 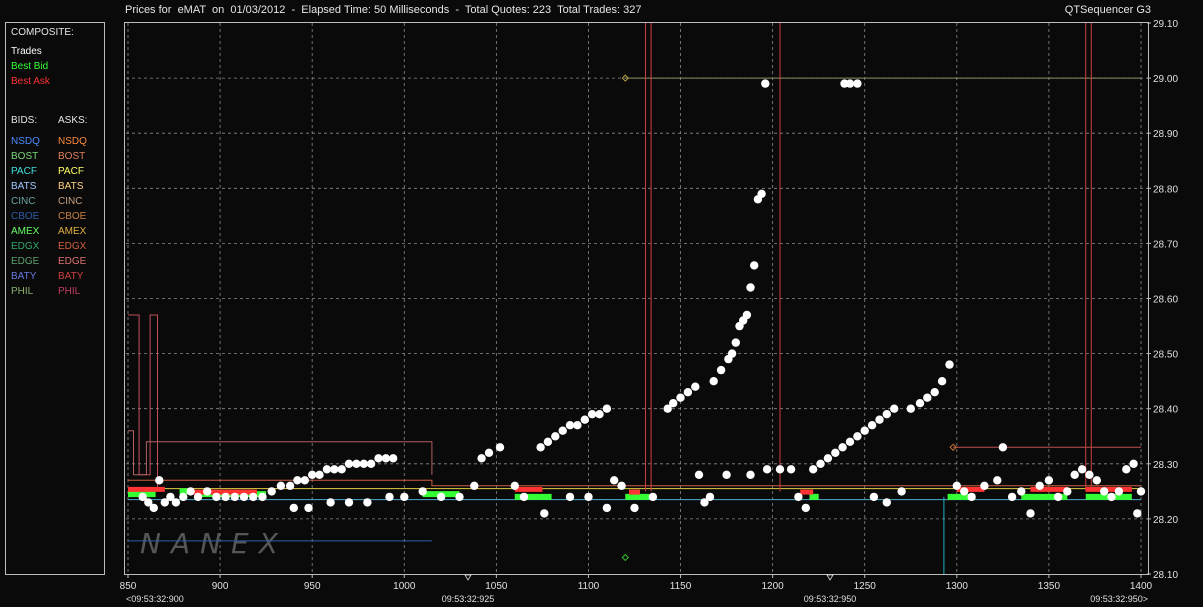 I want to click on y-tick-label: 28.90, so click(x=1165, y=134).